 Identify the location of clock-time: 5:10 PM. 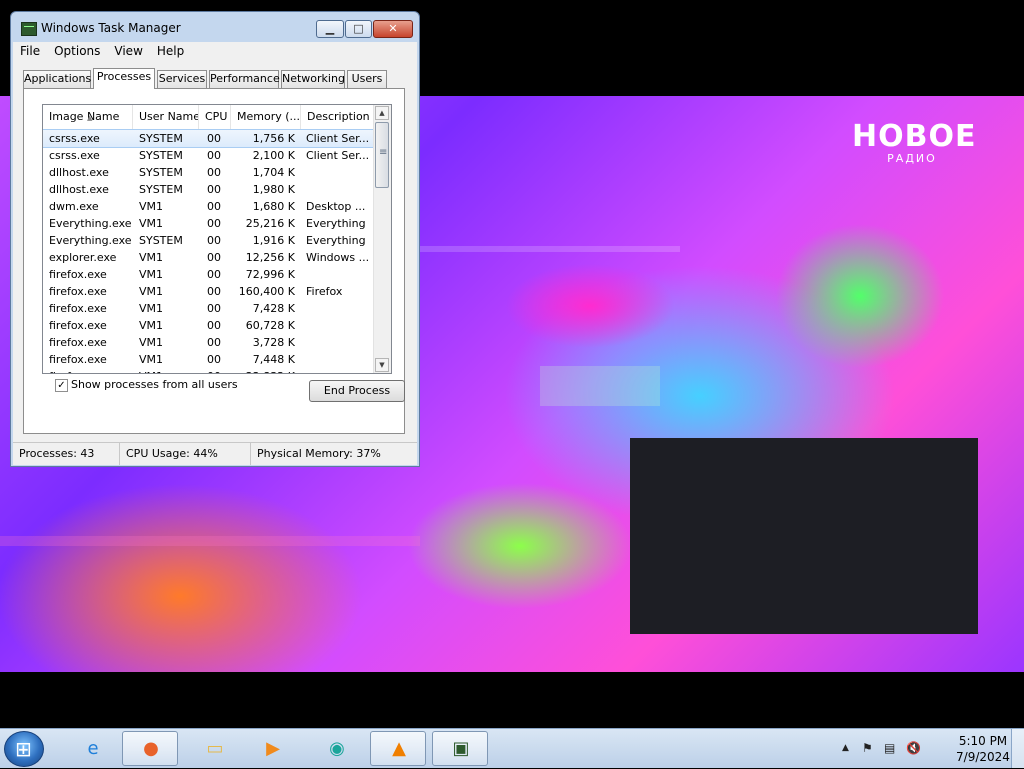
(983, 741).